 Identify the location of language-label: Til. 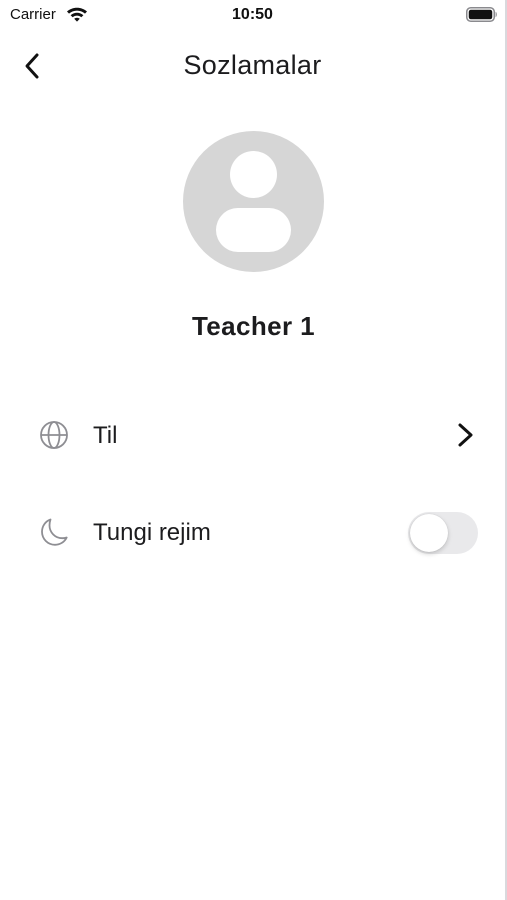
(105, 435).